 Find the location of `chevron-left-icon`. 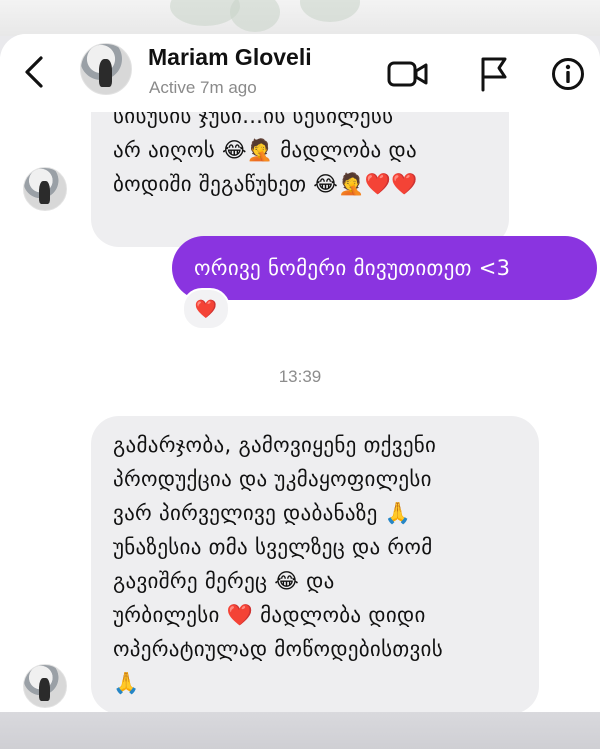

chevron-left-icon is located at coordinates (34, 72).